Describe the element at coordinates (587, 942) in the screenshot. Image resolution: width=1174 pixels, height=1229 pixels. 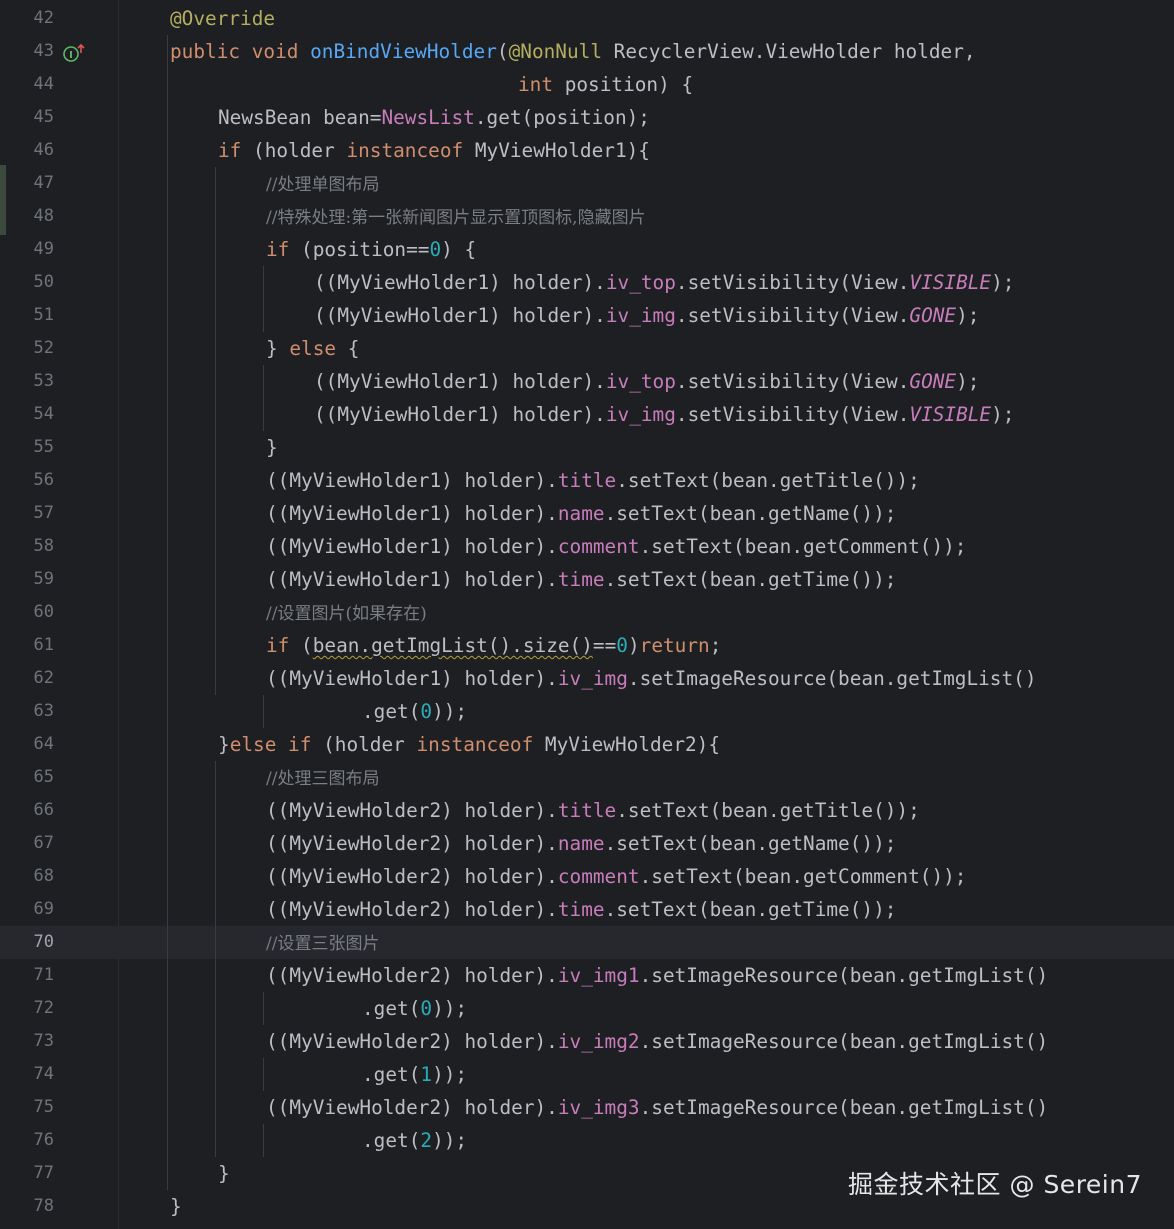
I see `code-line-70: 70 //设置三张图片` at that location.